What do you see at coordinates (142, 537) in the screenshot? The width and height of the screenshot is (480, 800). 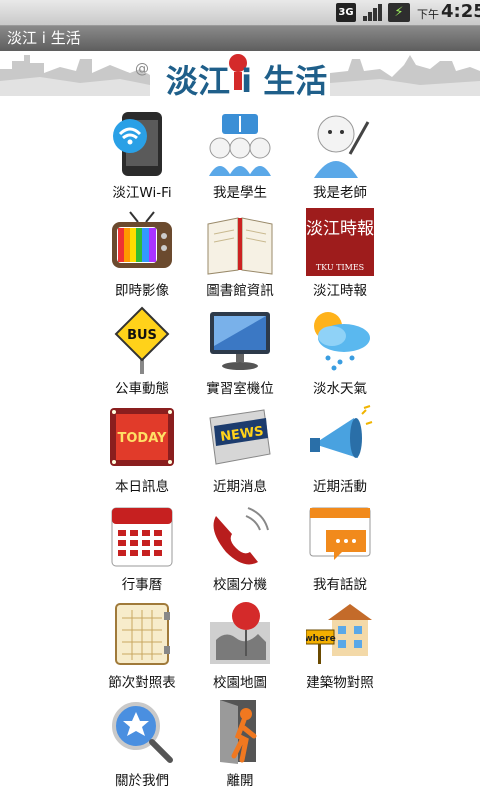 I see `calendar-icon` at bounding box center [142, 537].